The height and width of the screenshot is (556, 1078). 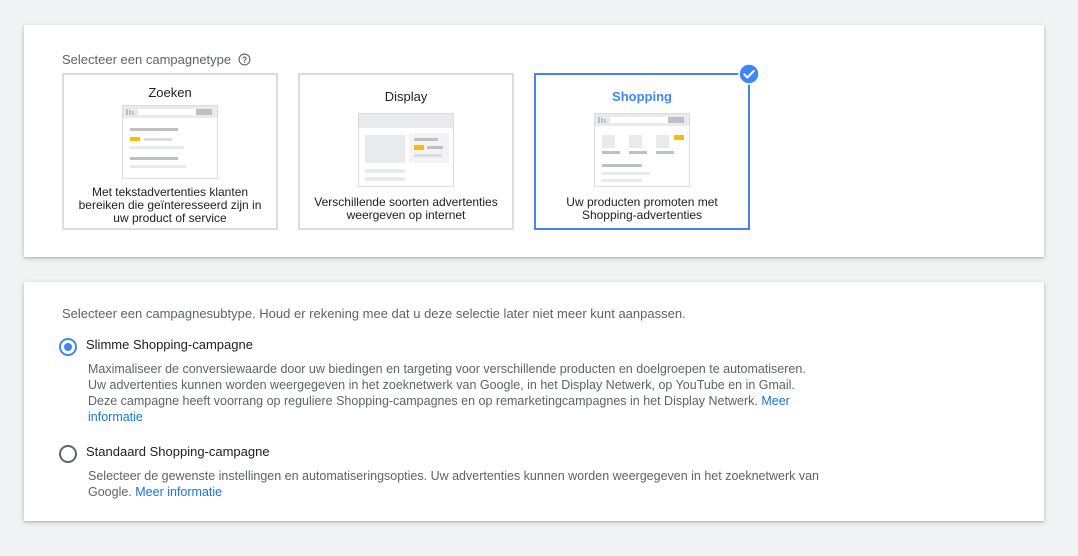 What do you see at coordinates (749, 74) in the screenshot?
I see `check-circle-icon` at bounding box center [749, 74].